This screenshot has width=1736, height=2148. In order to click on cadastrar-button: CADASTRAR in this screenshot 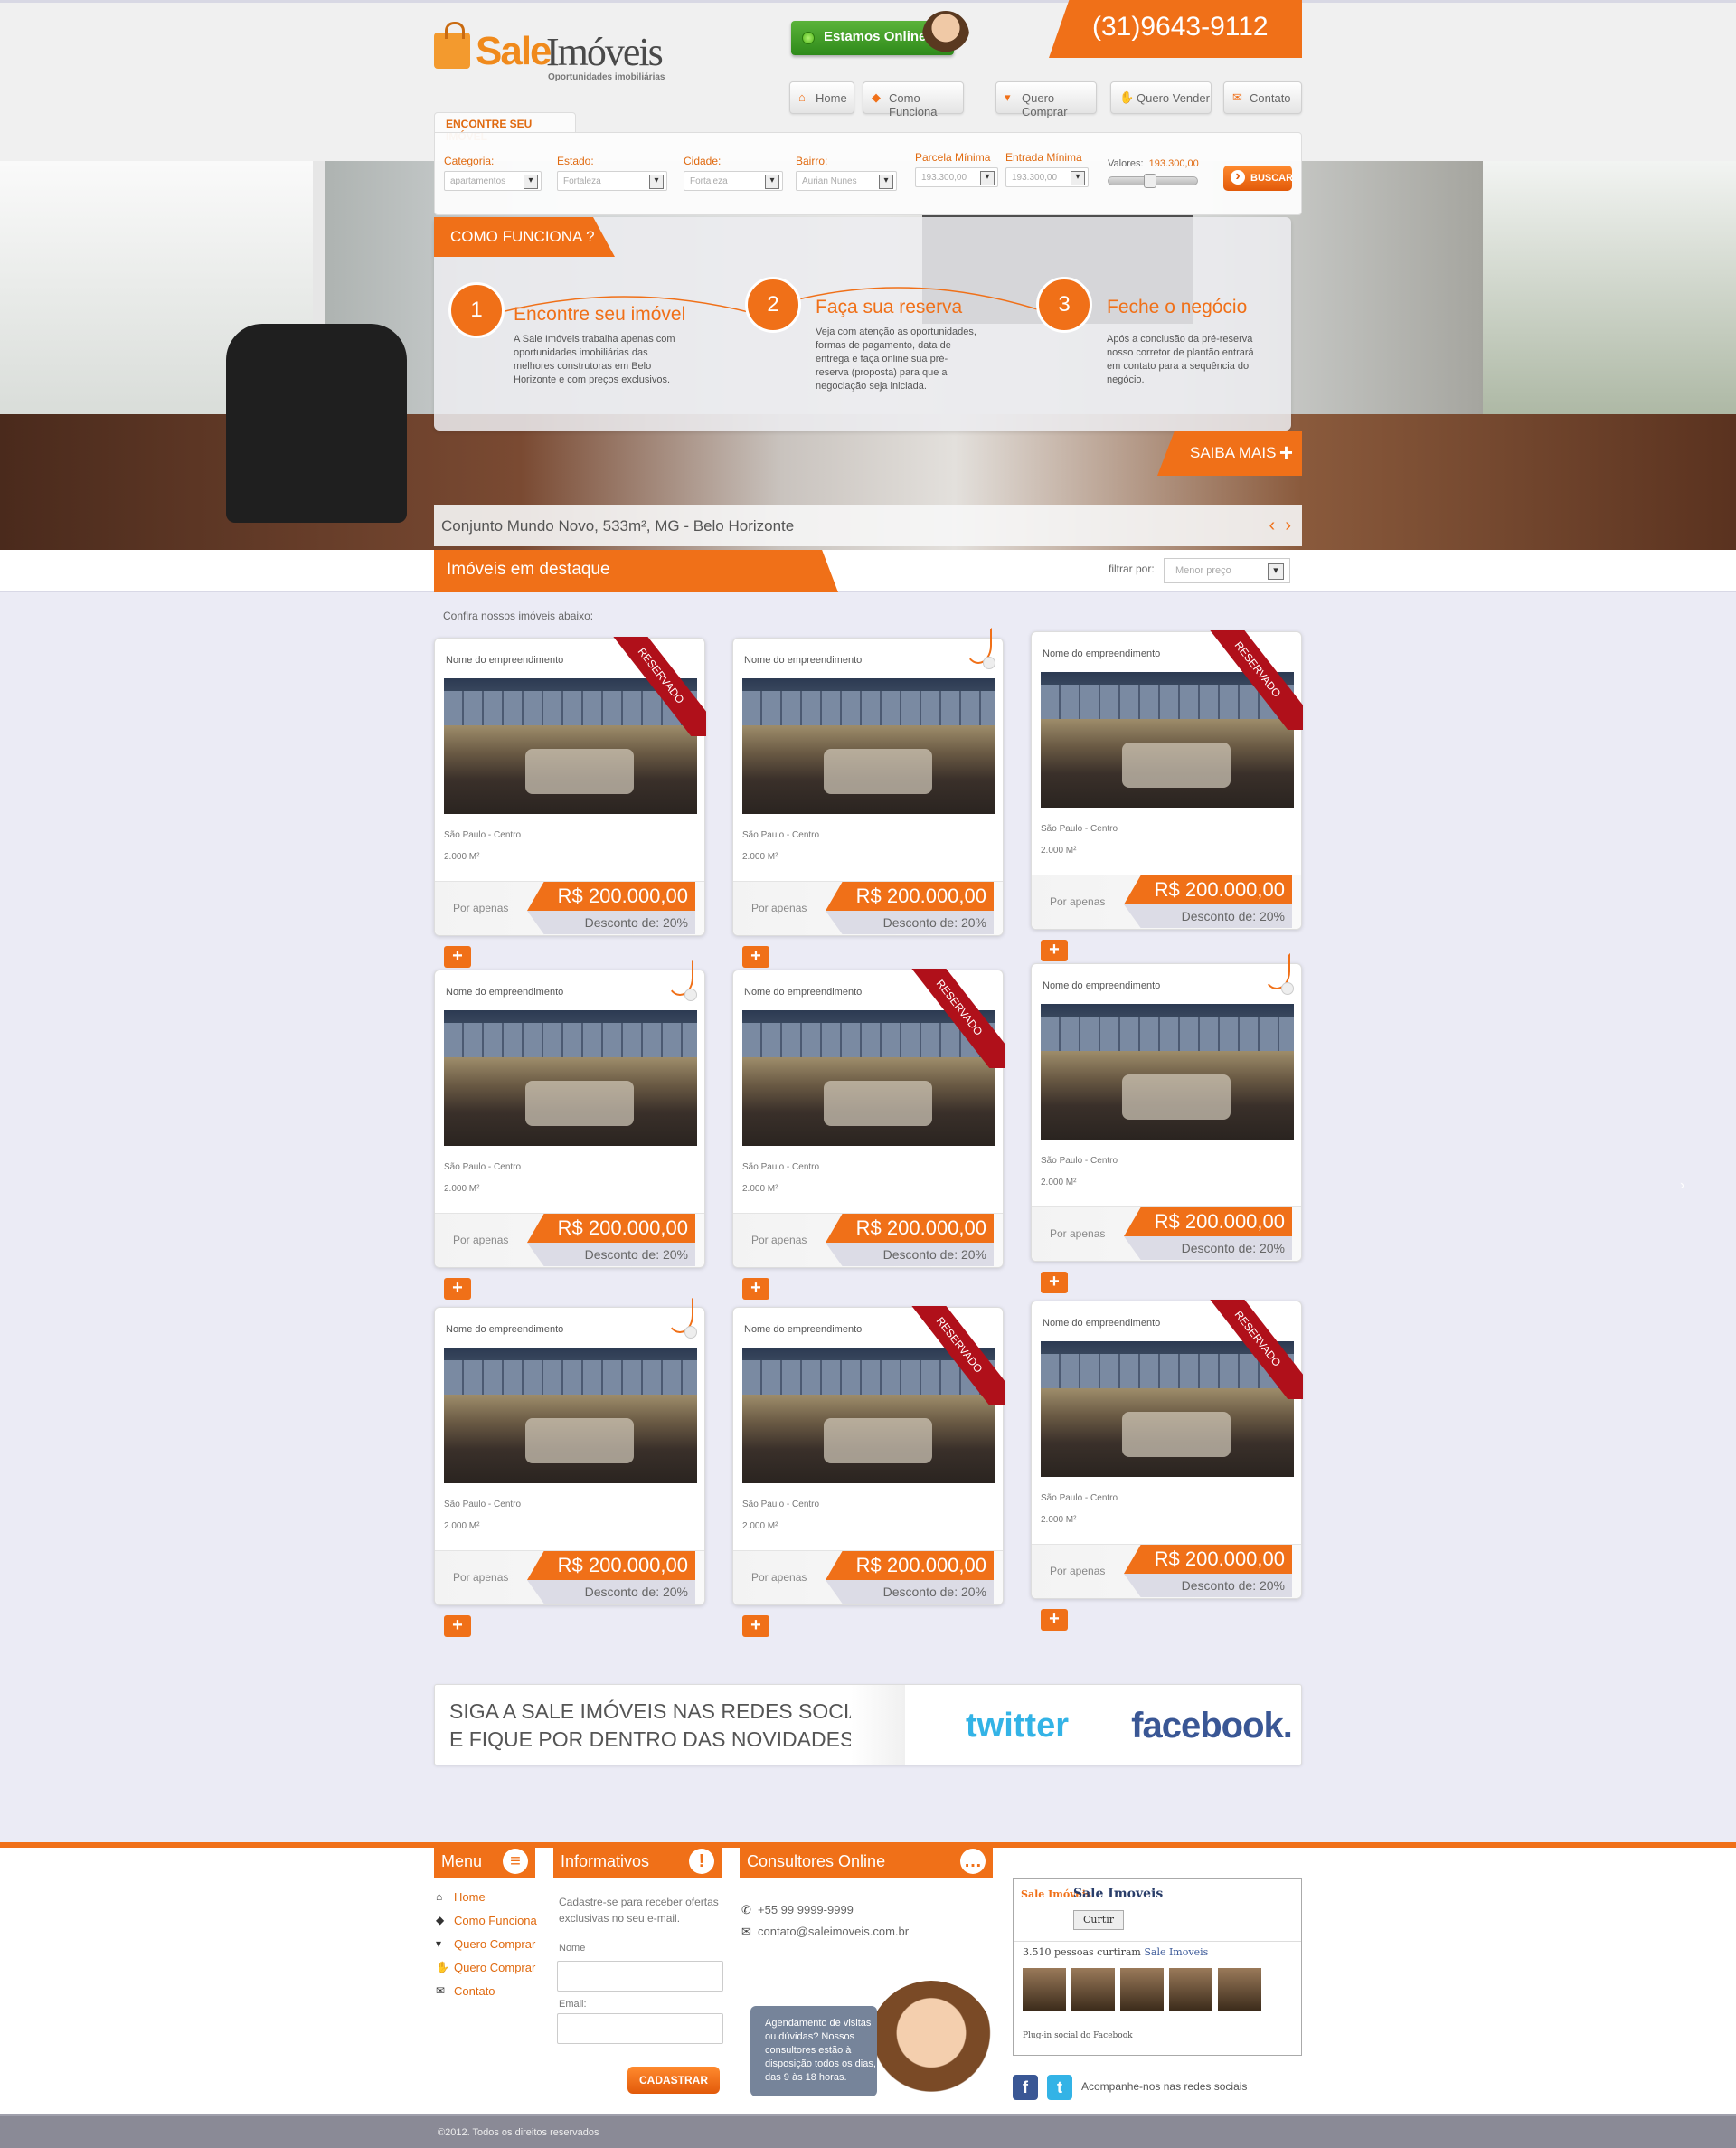, I will do `click(674, 2080)`.